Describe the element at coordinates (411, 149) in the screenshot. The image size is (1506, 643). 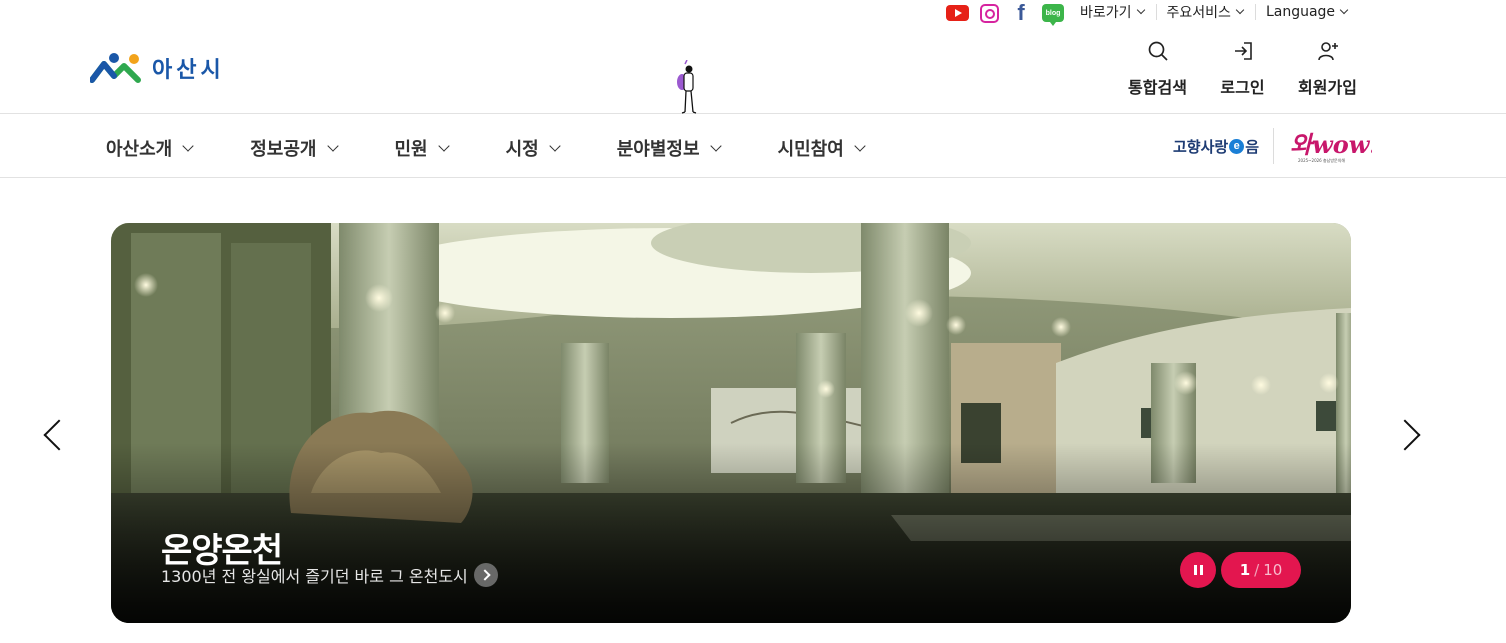
I see `nav-item-label: 민원` at that location.